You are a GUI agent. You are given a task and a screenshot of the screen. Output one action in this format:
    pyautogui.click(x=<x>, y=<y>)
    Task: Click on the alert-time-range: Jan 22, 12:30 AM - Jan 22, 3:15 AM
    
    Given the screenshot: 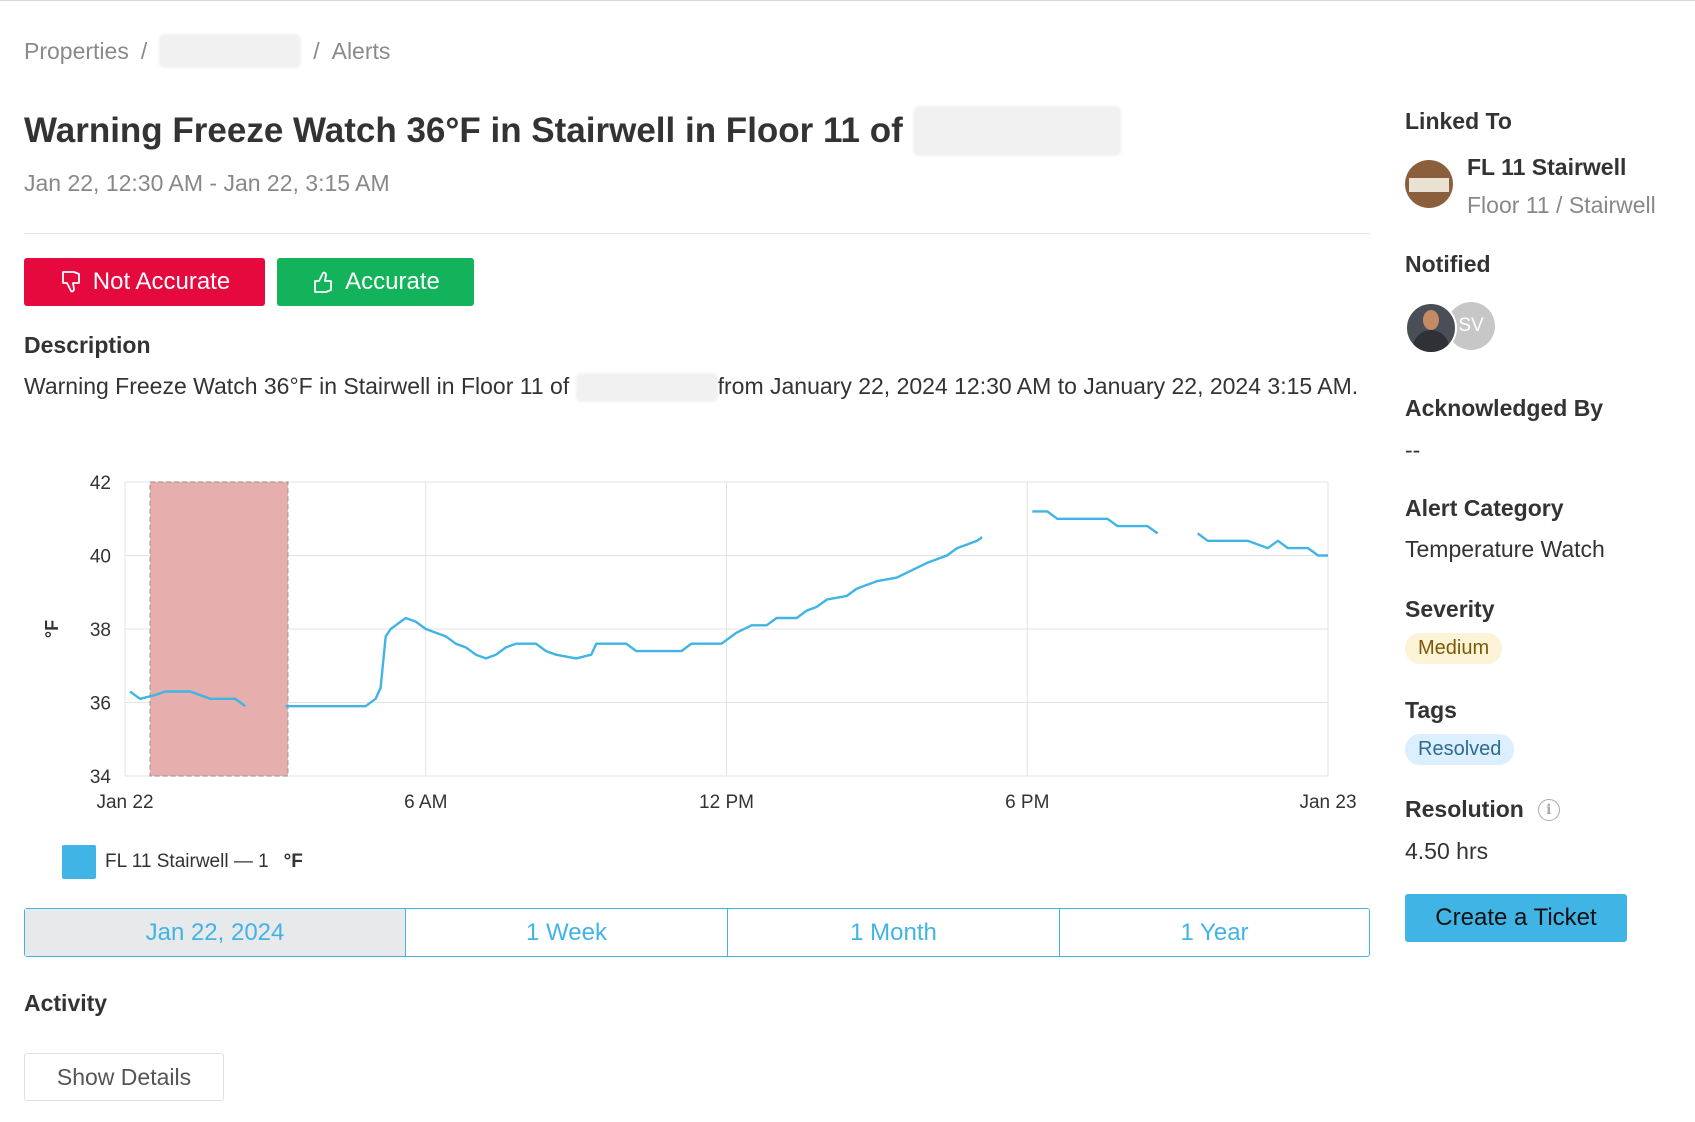 What is the action you would take?
    pyautogui.click(x=207, y=183)
    